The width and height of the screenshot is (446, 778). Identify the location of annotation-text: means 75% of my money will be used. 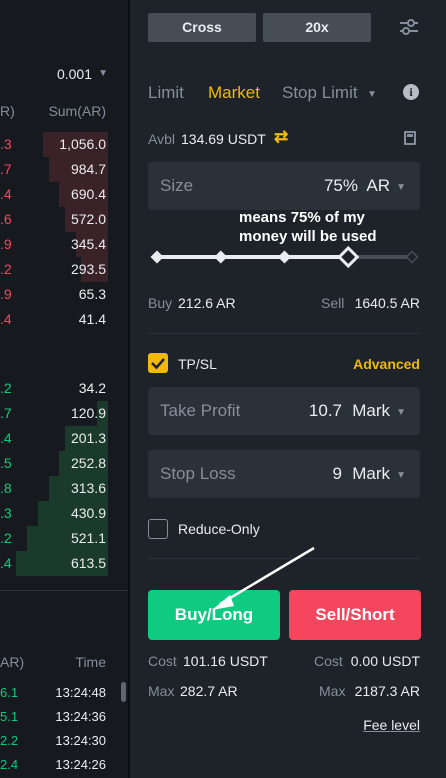
(308, 227).